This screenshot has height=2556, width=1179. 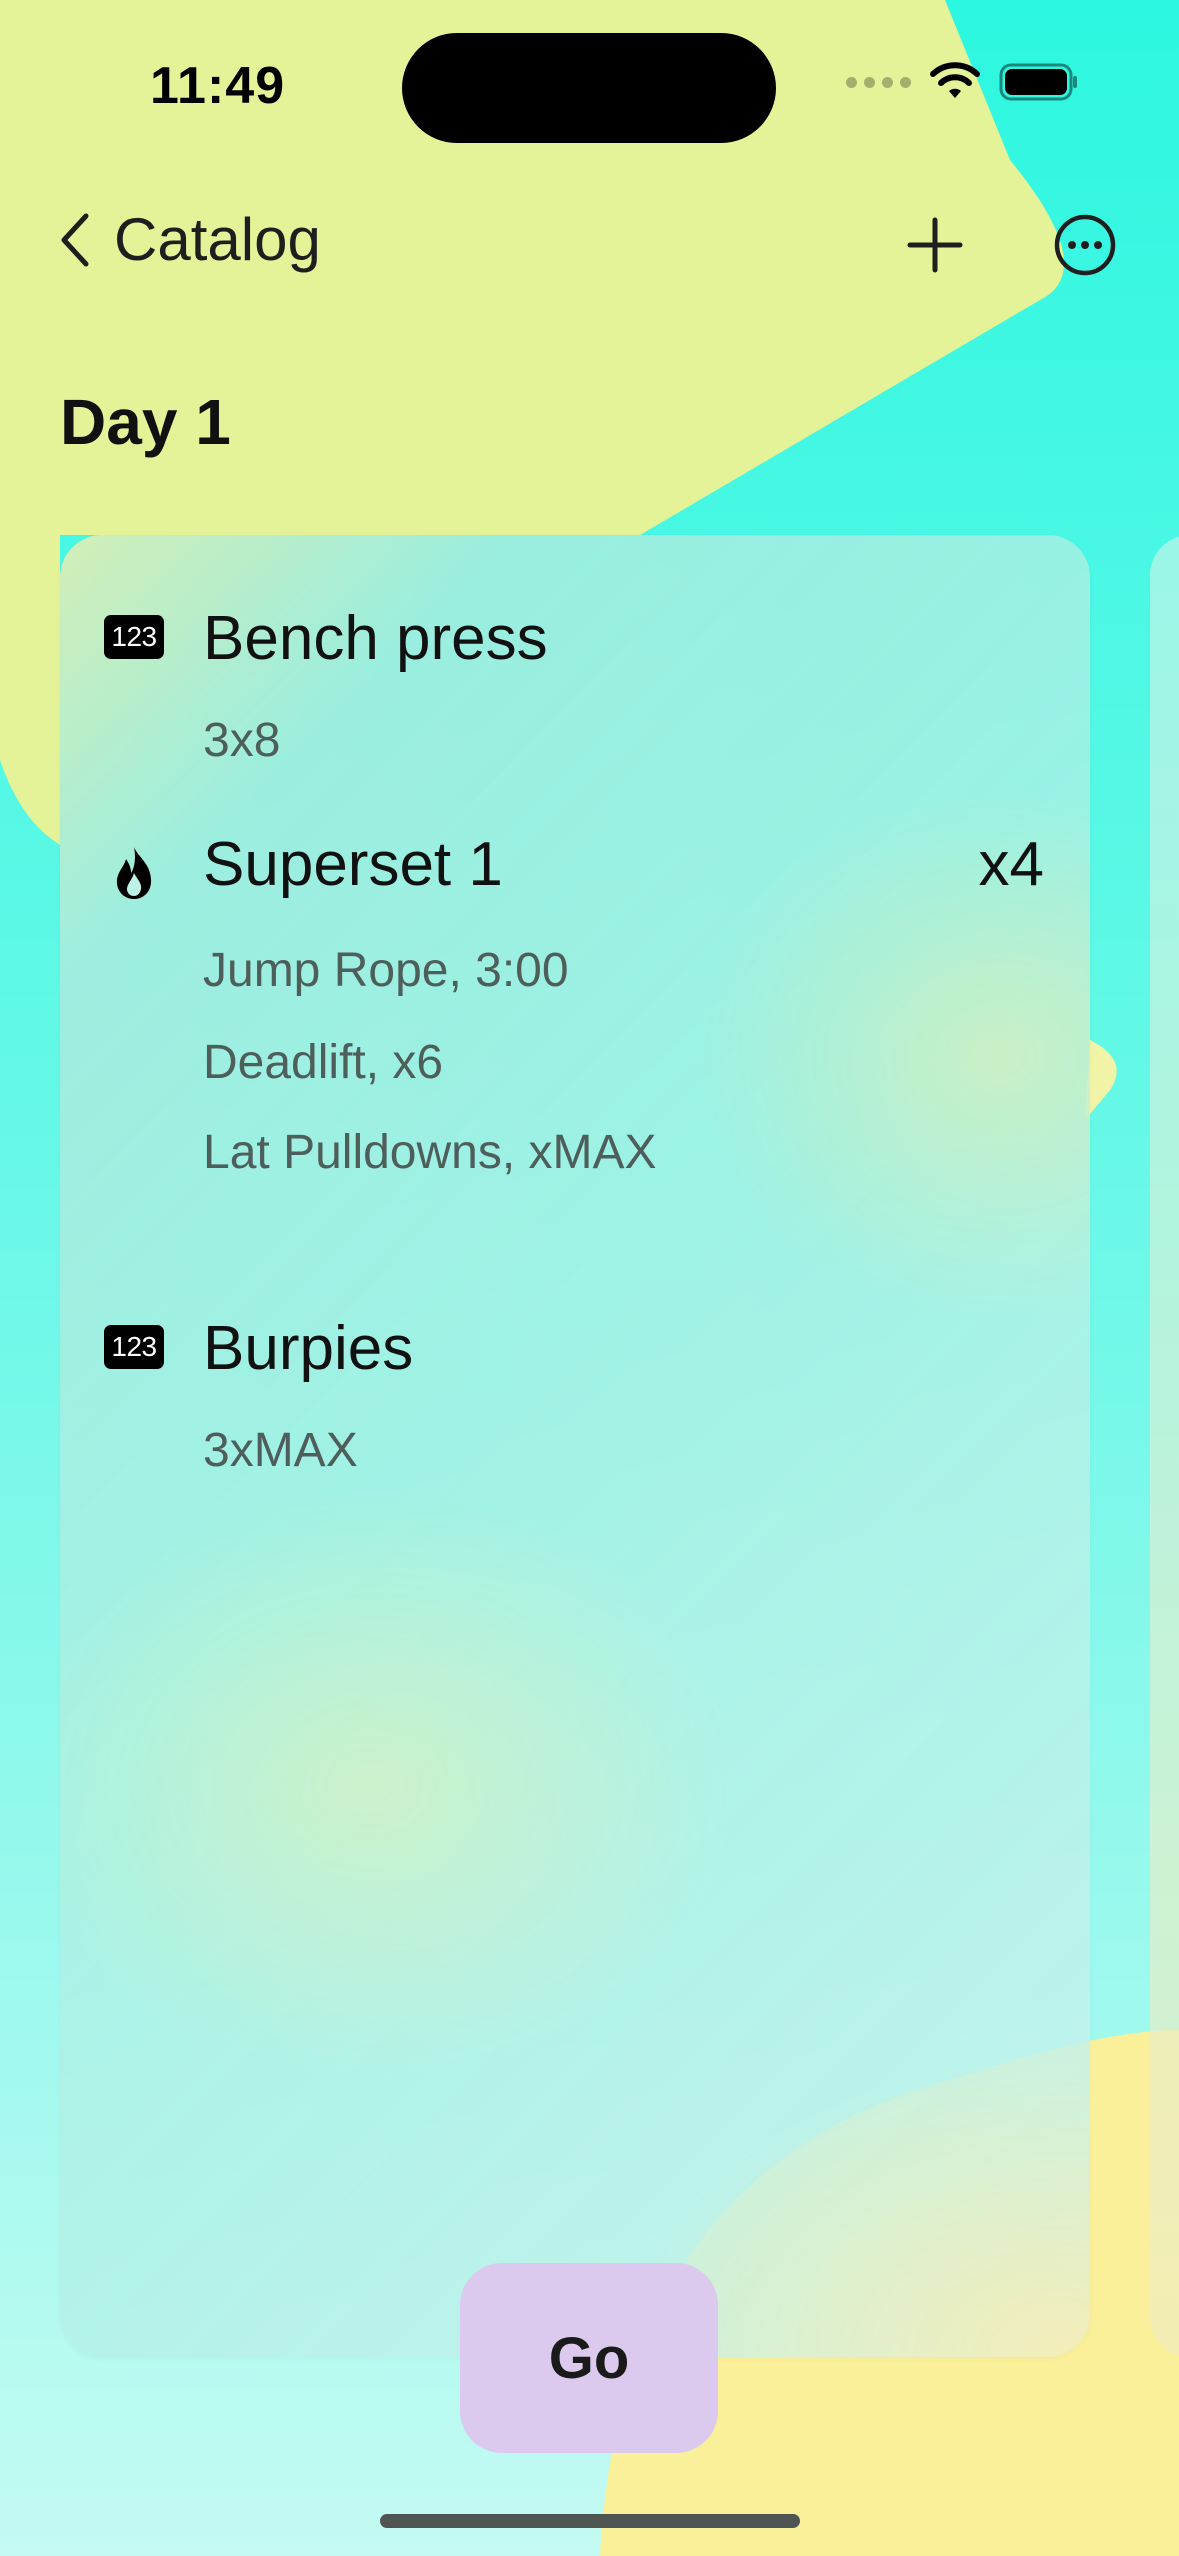 What do you see at coordinates (590, 2521) in the screenshot?
I see `home-indicator` at bounding box center [590, 2521].